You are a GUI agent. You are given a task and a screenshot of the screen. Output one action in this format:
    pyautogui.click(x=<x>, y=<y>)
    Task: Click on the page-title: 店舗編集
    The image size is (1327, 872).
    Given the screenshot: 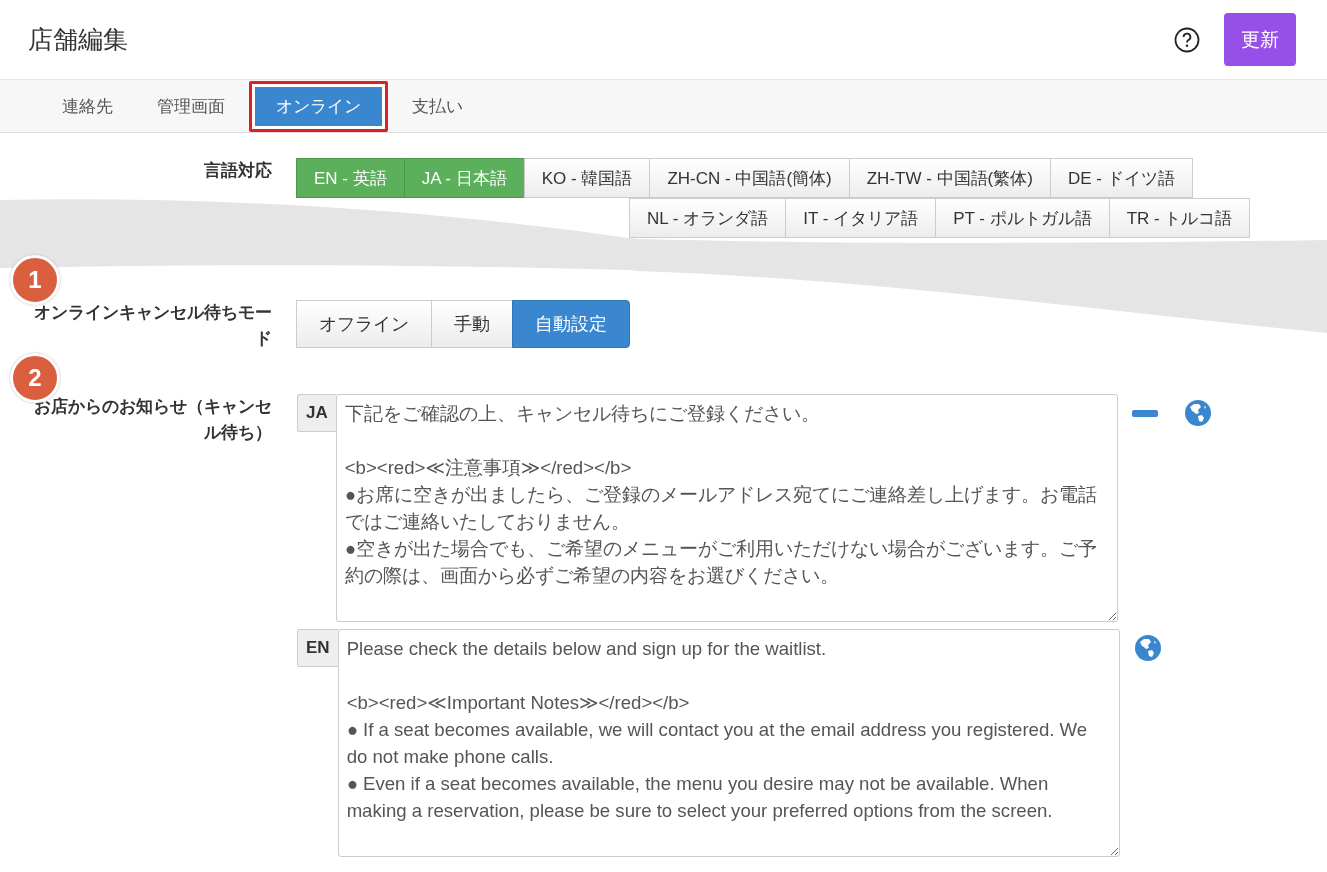 What is the action you would take?
    pyautogui.click(x=78, y=39)
    